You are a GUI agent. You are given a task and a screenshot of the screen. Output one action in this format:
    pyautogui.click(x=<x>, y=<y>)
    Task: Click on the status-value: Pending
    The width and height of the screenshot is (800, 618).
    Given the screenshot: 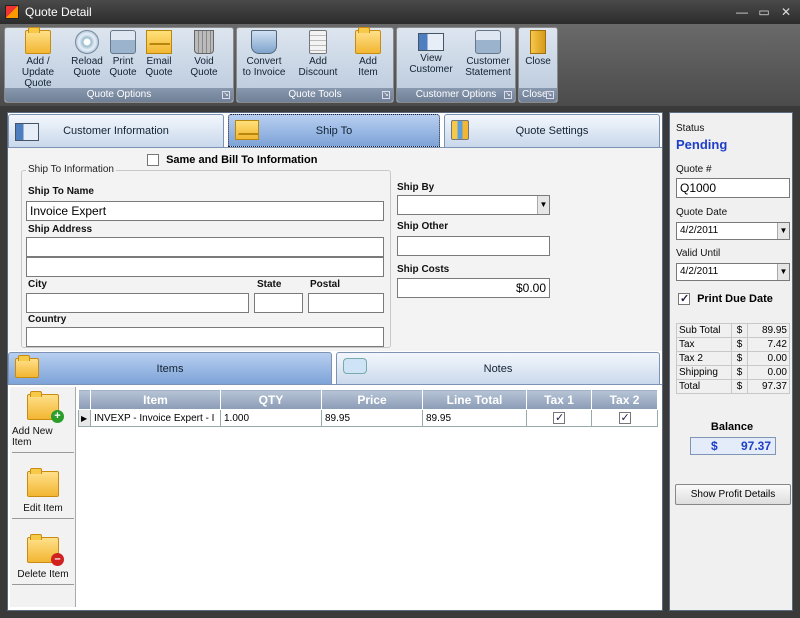 What is the action you would take?
    pyautogui.click(x=702, y=144)
    